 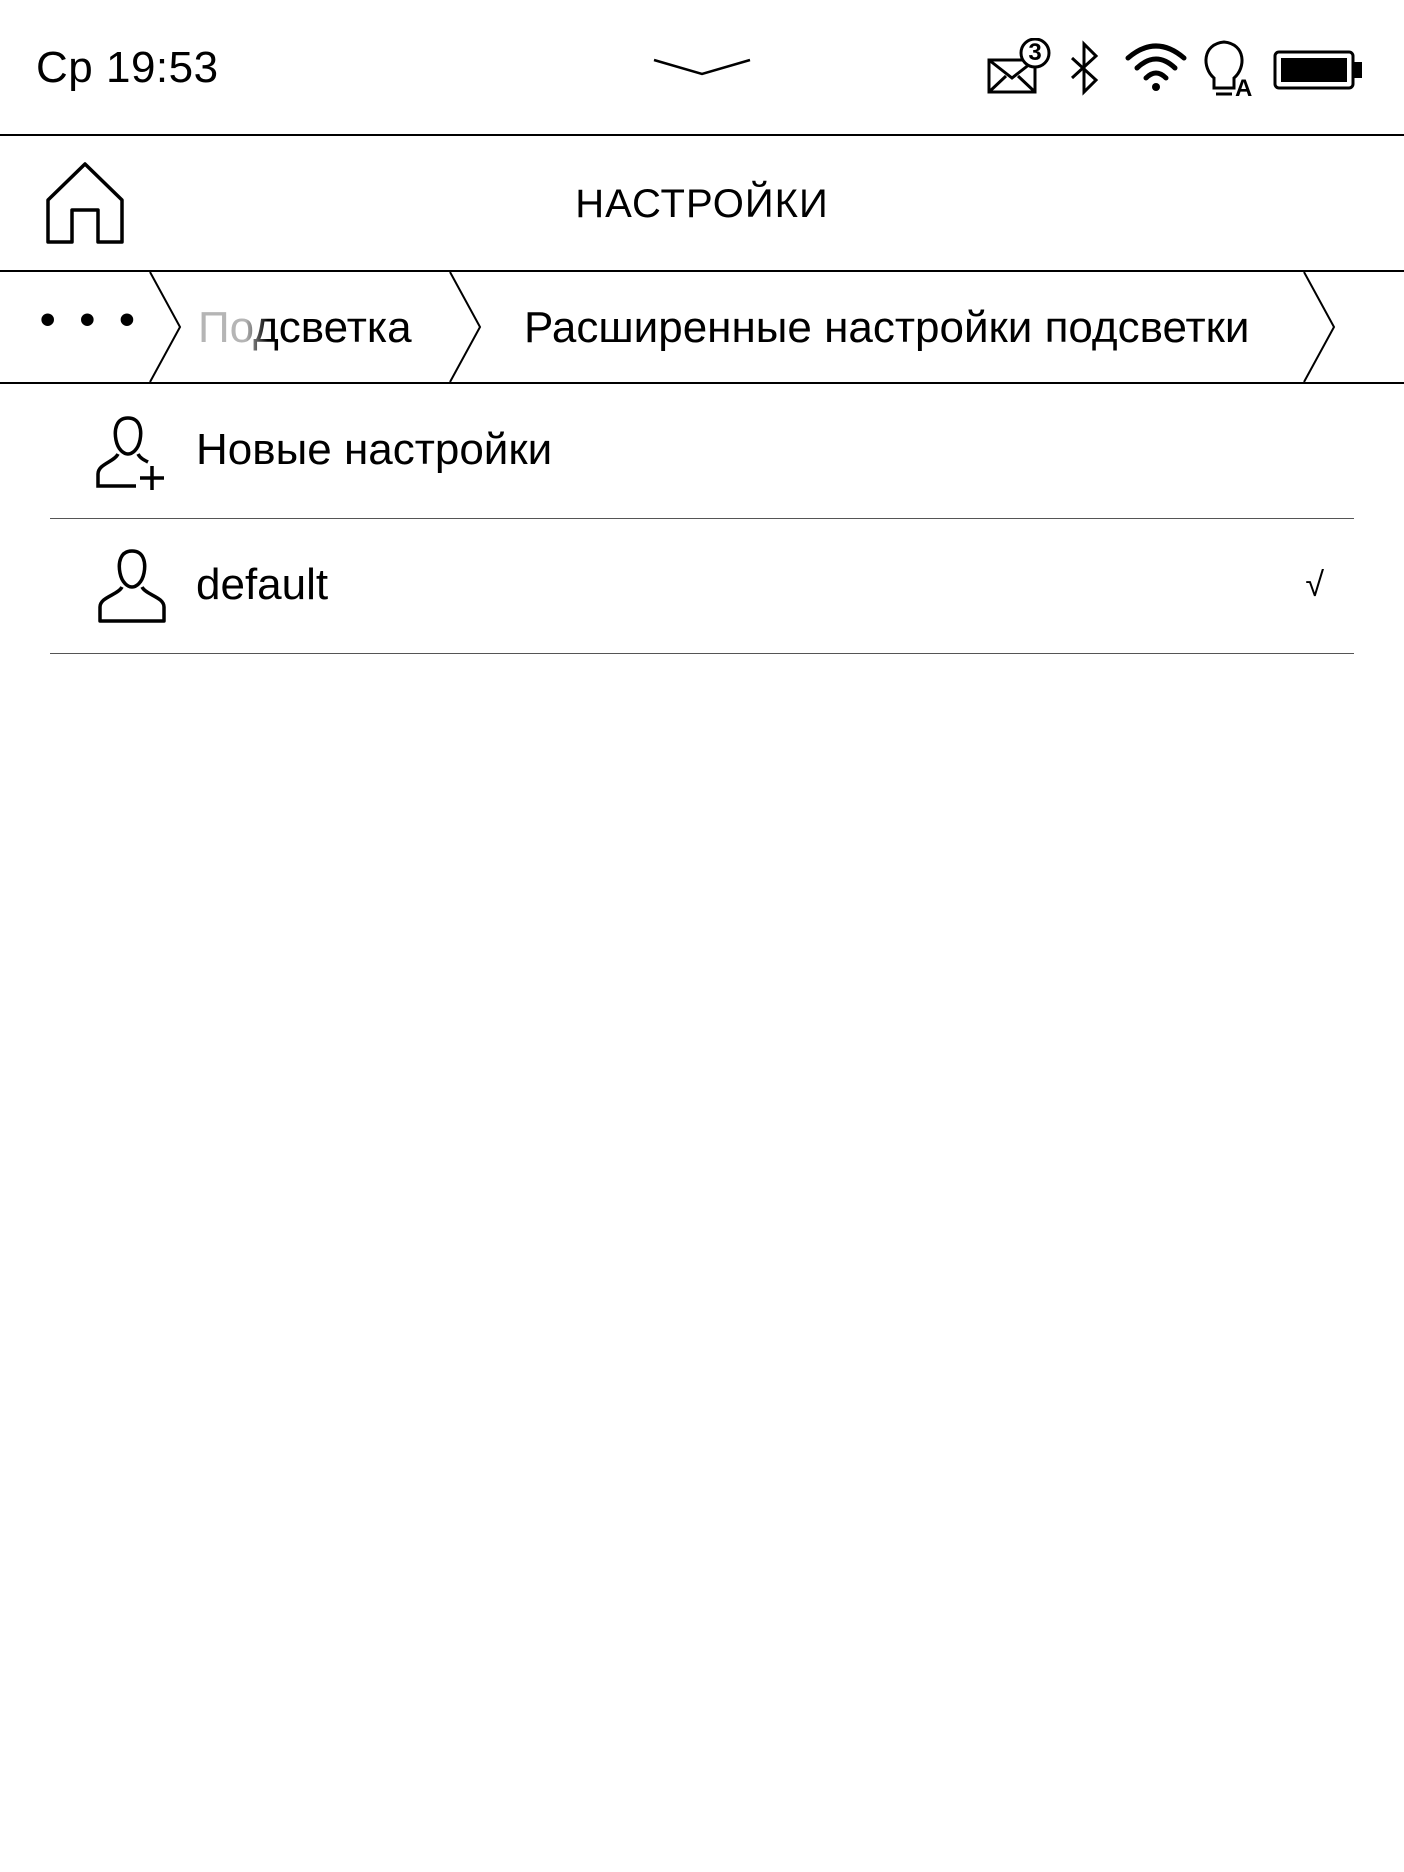 What do you see at coordinates (1314, 585) in the screenshot?
I see `selected-check: √` at bounding box center [1314, 585].